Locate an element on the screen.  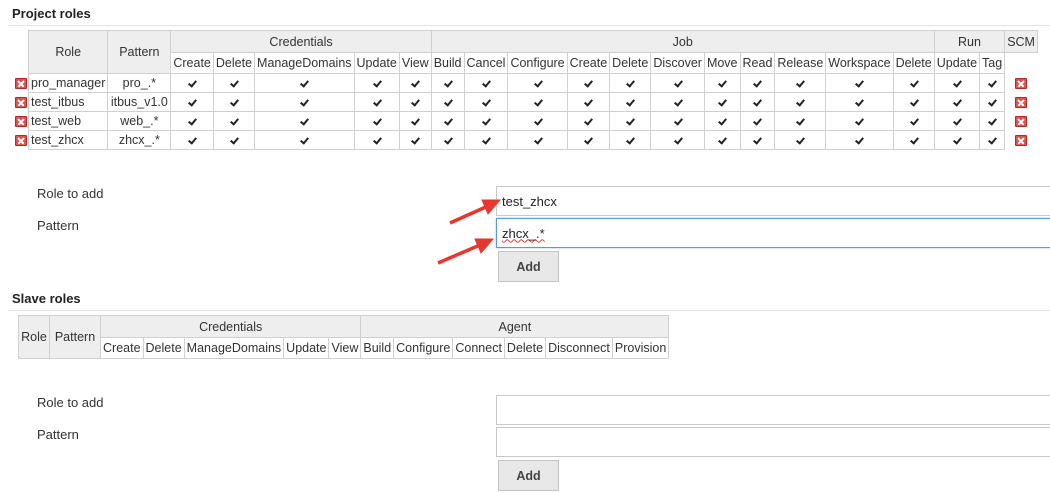
project-role-to-add-input is located at coordinates (773, 201).